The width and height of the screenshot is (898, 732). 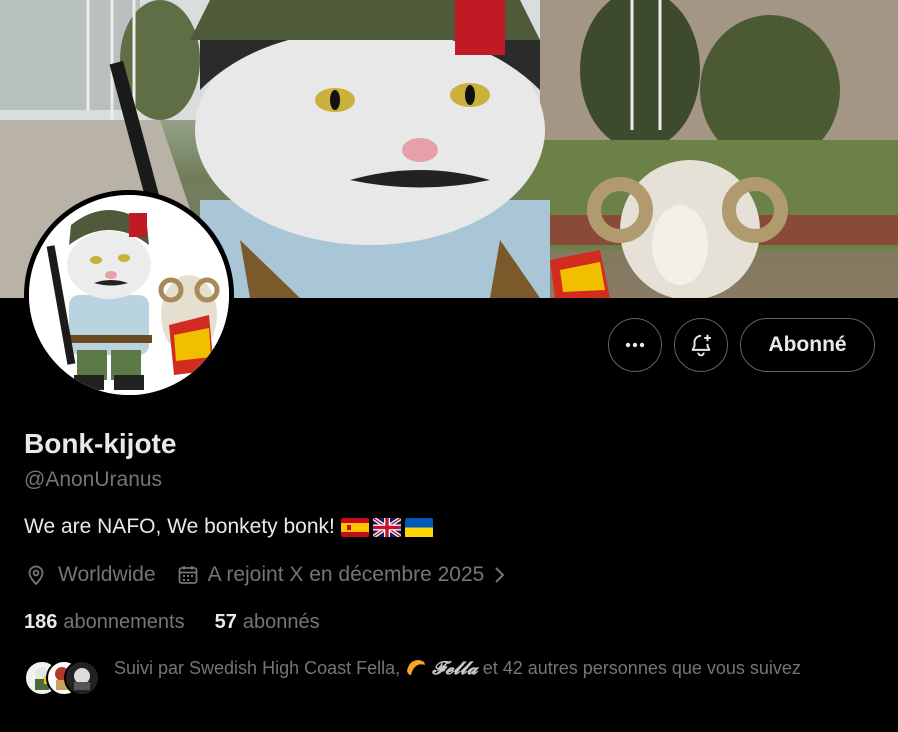 I want to click on followed-by-prefix: Suivi par Swedish High Coast Fella,, so click(x=257, y=668).